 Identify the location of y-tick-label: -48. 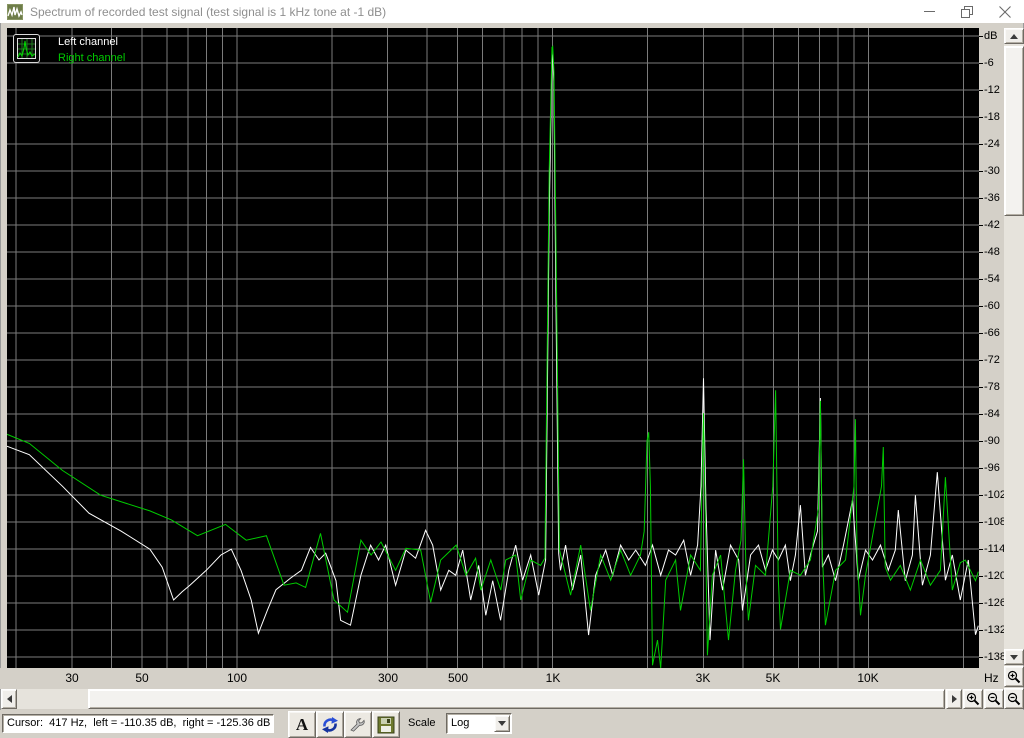
(992, 252).